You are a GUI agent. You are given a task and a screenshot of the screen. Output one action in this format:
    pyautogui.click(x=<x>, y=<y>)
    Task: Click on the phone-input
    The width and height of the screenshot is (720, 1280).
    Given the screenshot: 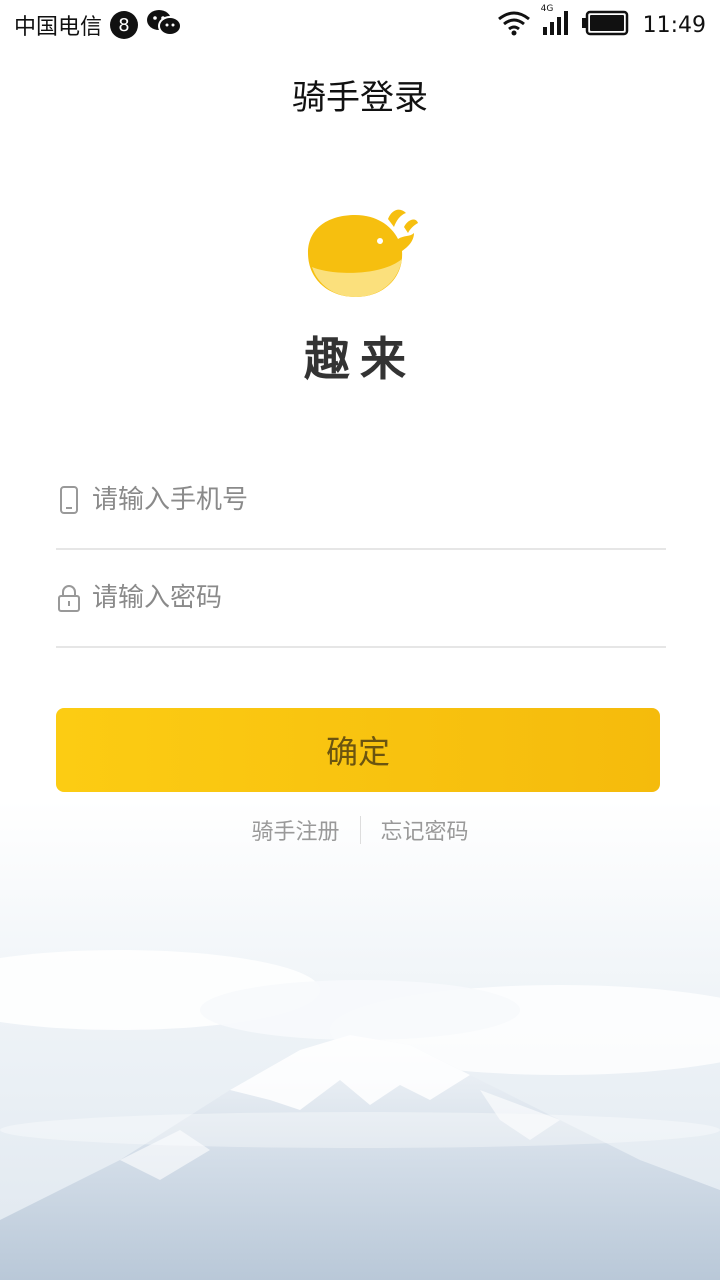 What is the action you would take?
    pyautogui.click(x=362, y=500)
    